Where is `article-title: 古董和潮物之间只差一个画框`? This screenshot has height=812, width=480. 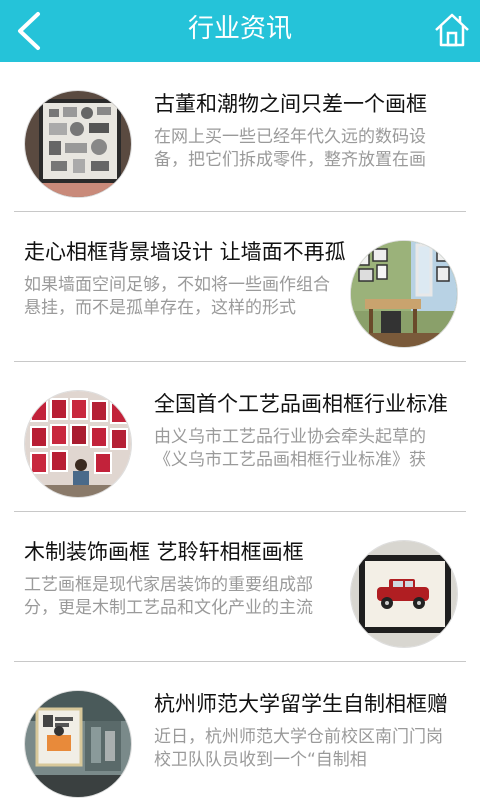
article-title: 古董和潮物之间只差一个画框 is located at coordinates (290, 104).